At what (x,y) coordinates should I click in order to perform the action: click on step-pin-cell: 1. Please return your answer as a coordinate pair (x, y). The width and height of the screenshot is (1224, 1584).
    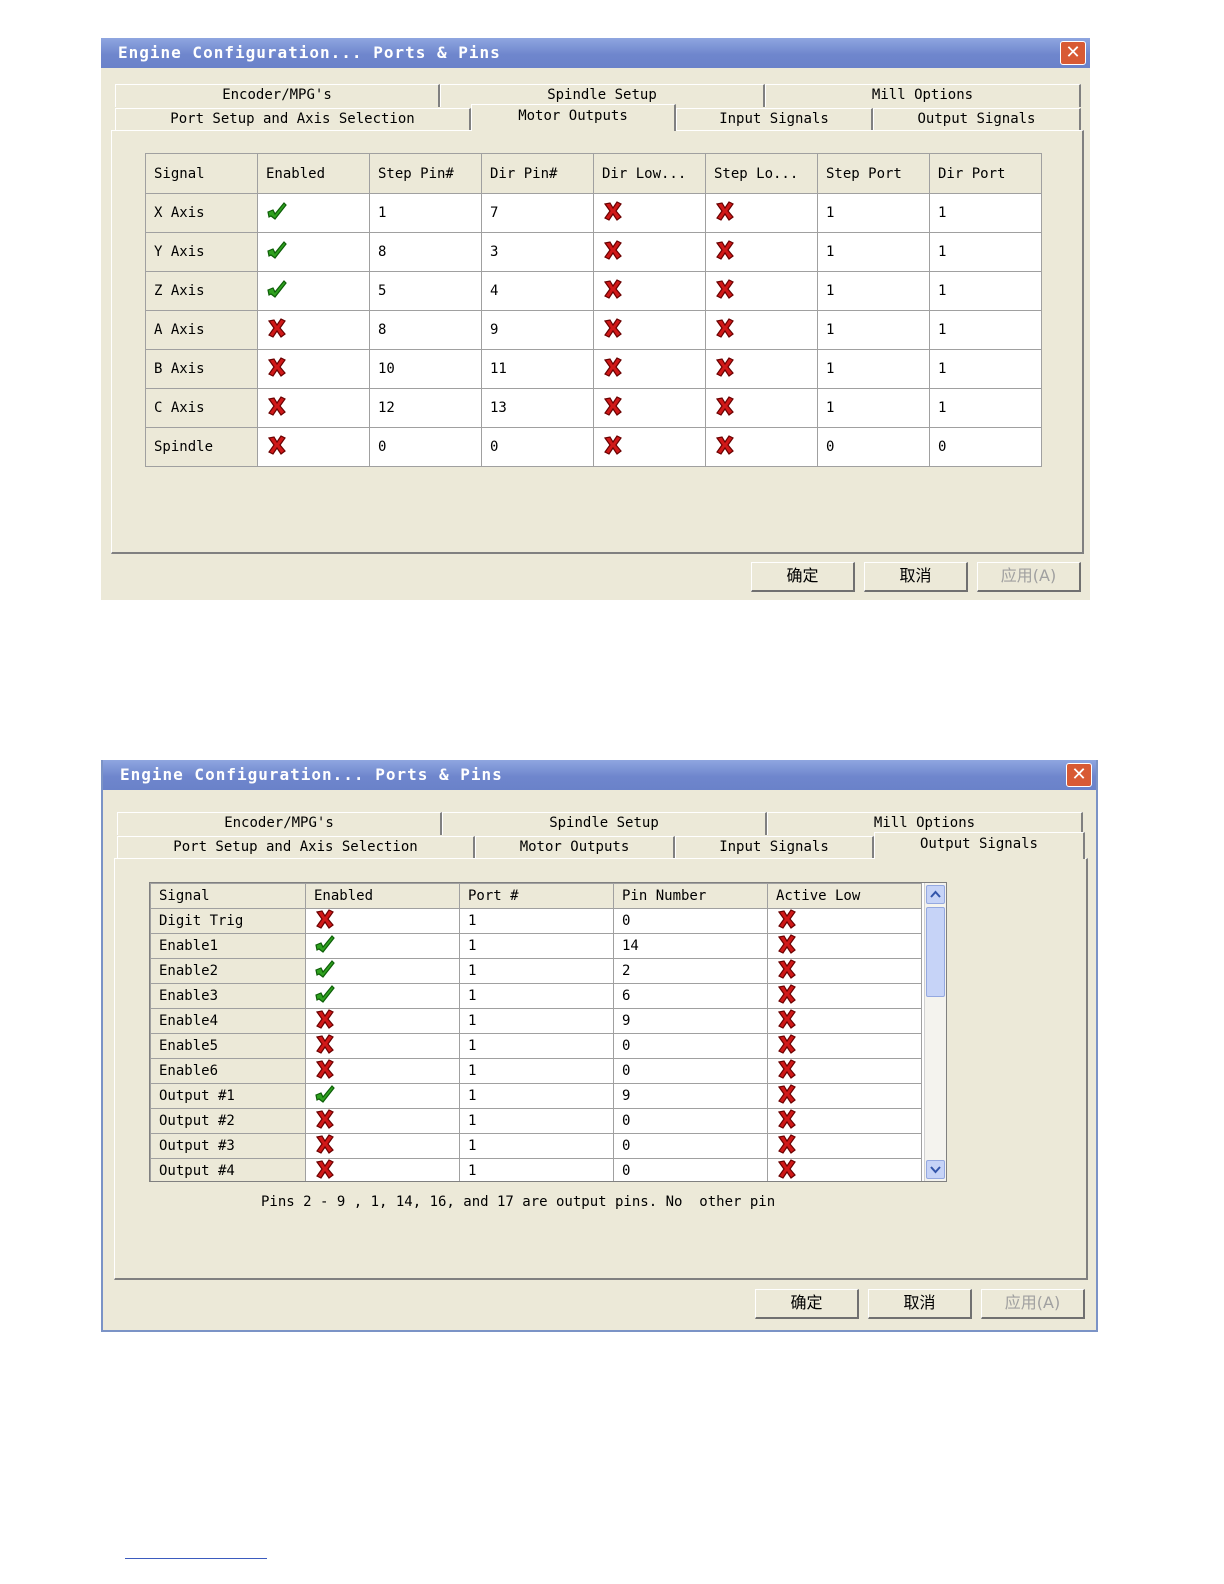
    Looking at the image, I should click on (425, 213).